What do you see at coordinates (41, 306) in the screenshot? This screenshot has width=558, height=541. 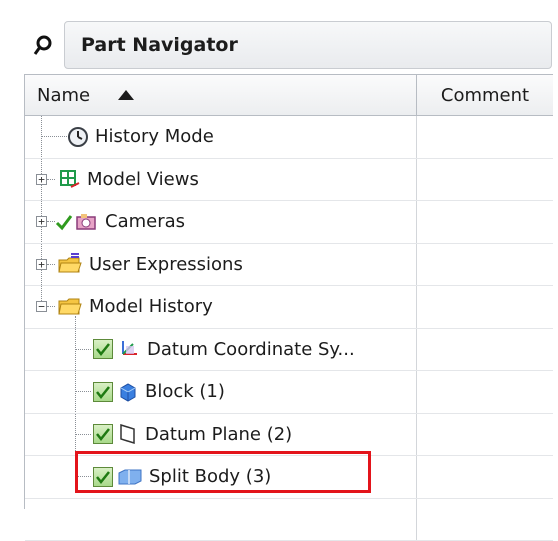 I see `collapse-toggle: −` at bounding box center [41, 306].